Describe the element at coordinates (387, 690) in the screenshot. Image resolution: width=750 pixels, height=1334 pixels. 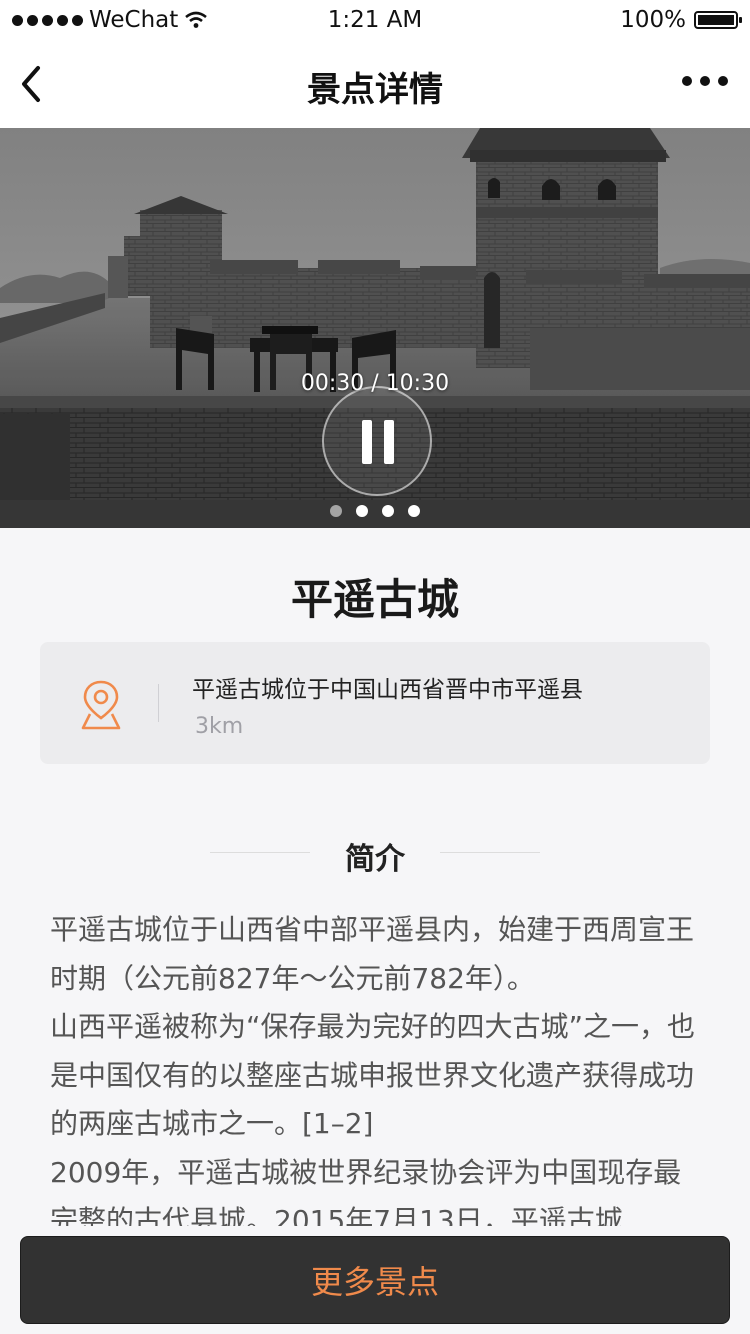
I see `location-address: 平遥古城位于中国山西省晋中市平遥县` at that location.